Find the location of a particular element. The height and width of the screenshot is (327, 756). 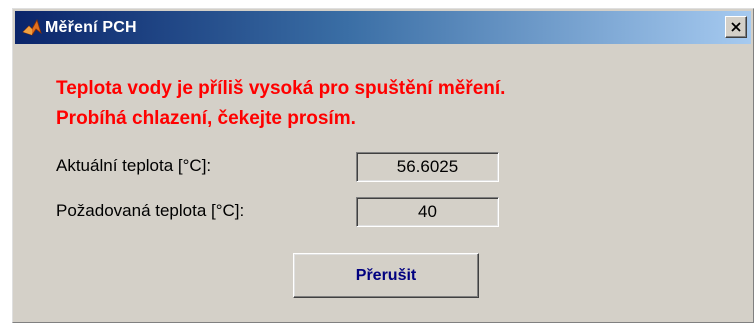

current-temperature-field: 56.6025 is located at coordinates (427, 167).